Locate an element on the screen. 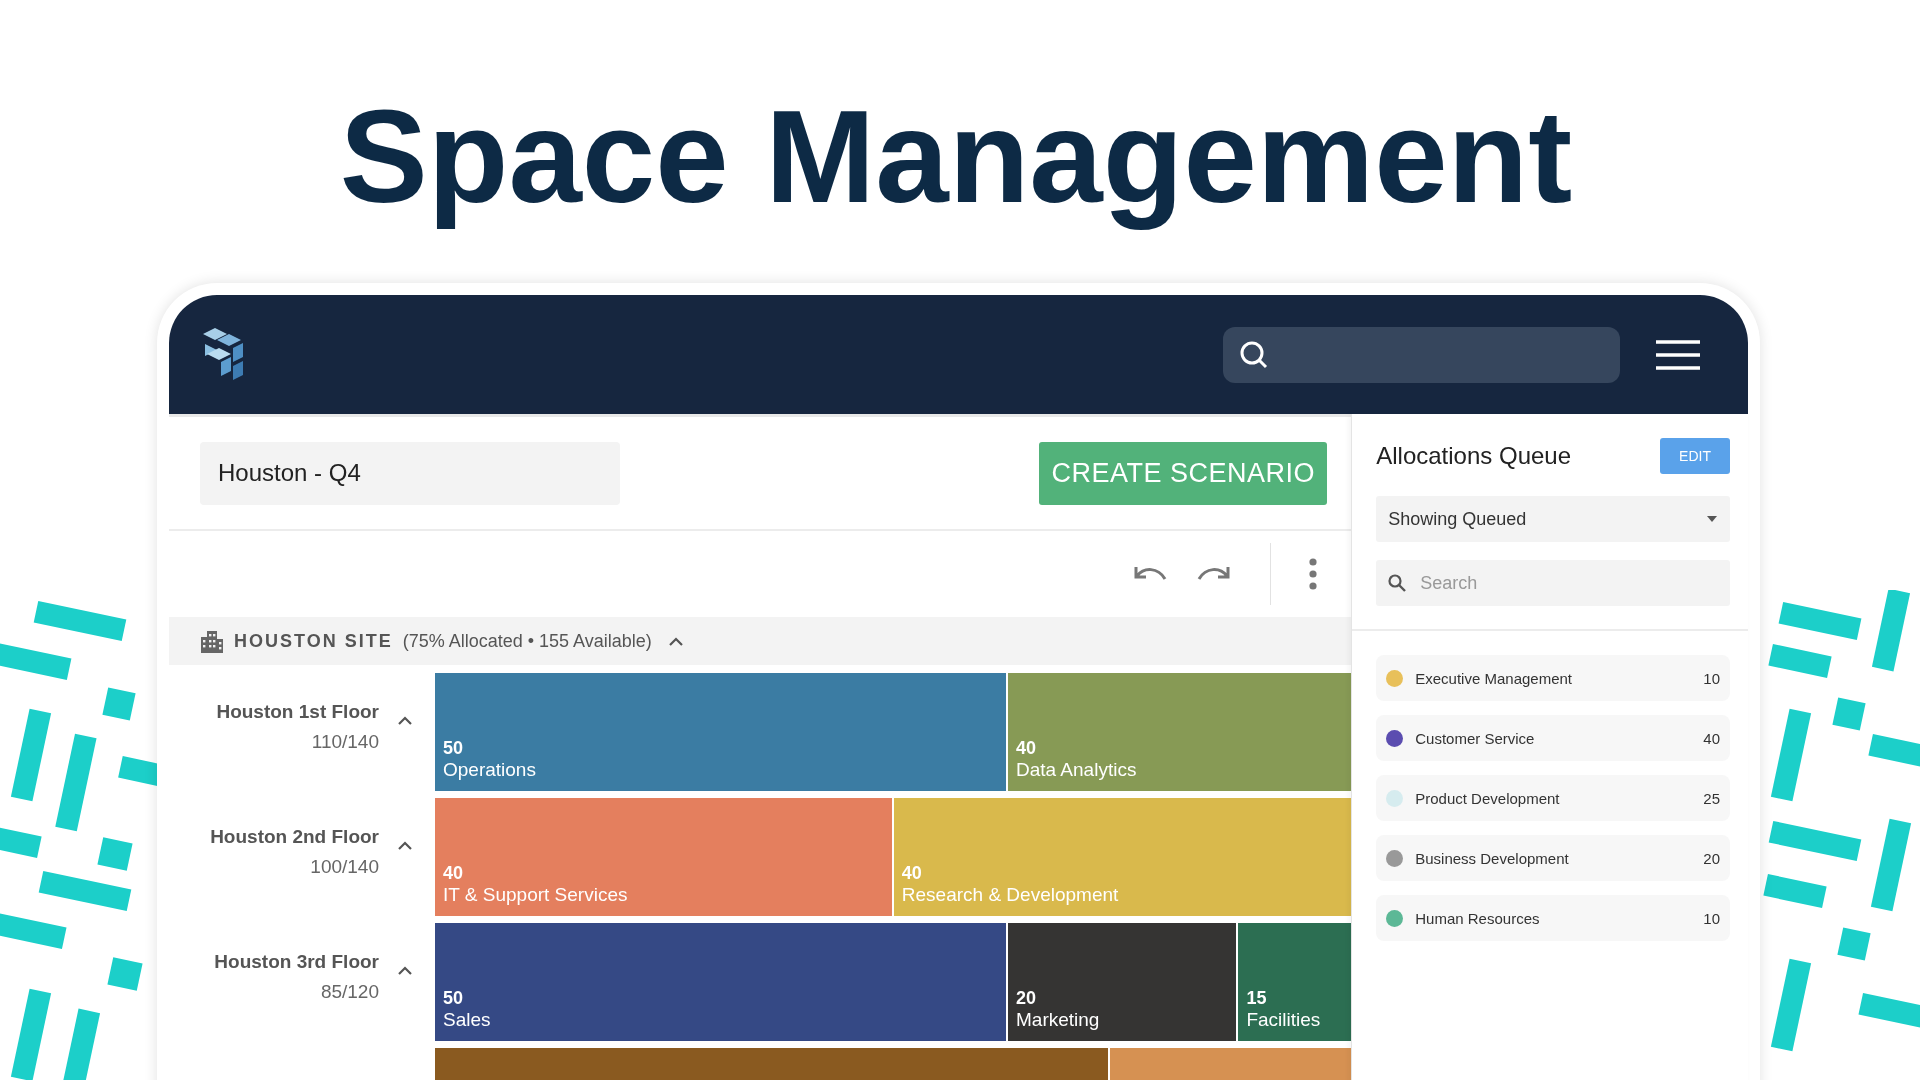 The height and width of the screenshot is (1080, 1920). site-name: HOUSTON SITE is located at coordinates (313, 641).